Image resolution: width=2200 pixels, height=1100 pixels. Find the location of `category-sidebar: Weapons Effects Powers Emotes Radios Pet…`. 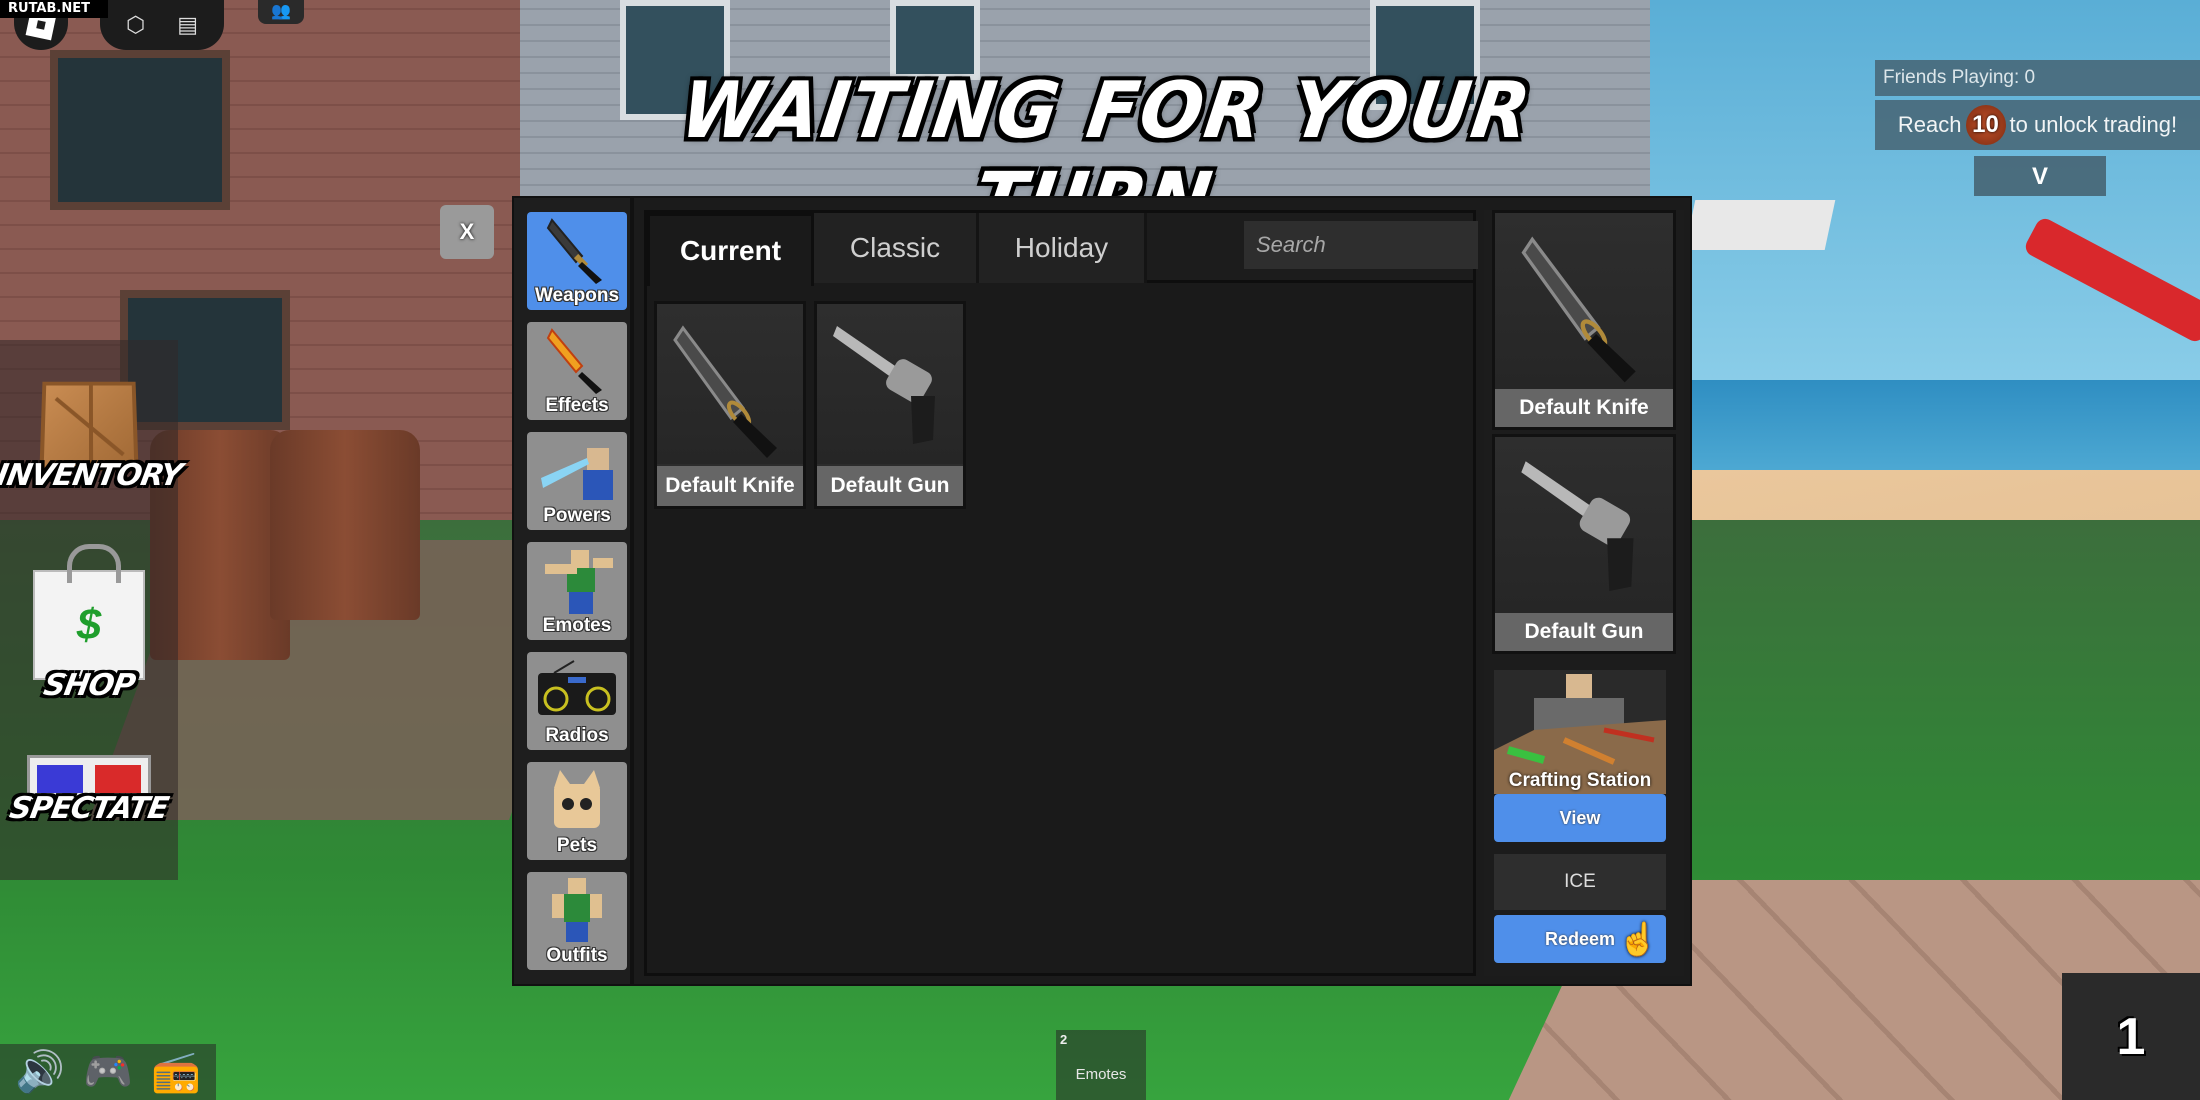

category-sidebar: Weapons Effects Powers Emotes Radios Pet… is located at coordinates (574, 591).